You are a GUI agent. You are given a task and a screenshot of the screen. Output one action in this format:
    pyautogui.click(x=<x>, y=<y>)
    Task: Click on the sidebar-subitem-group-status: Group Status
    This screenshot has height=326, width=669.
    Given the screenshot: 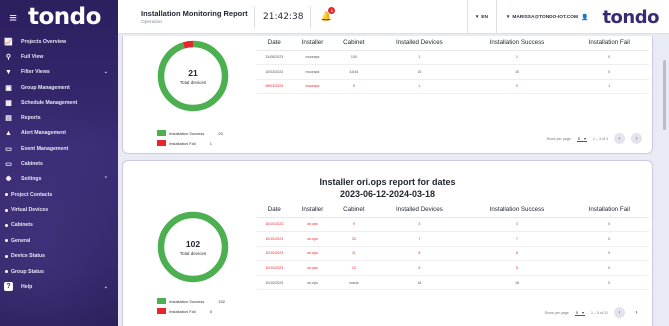 What is the action you would take?
    pyautogui.click(x=59, y=271)
    